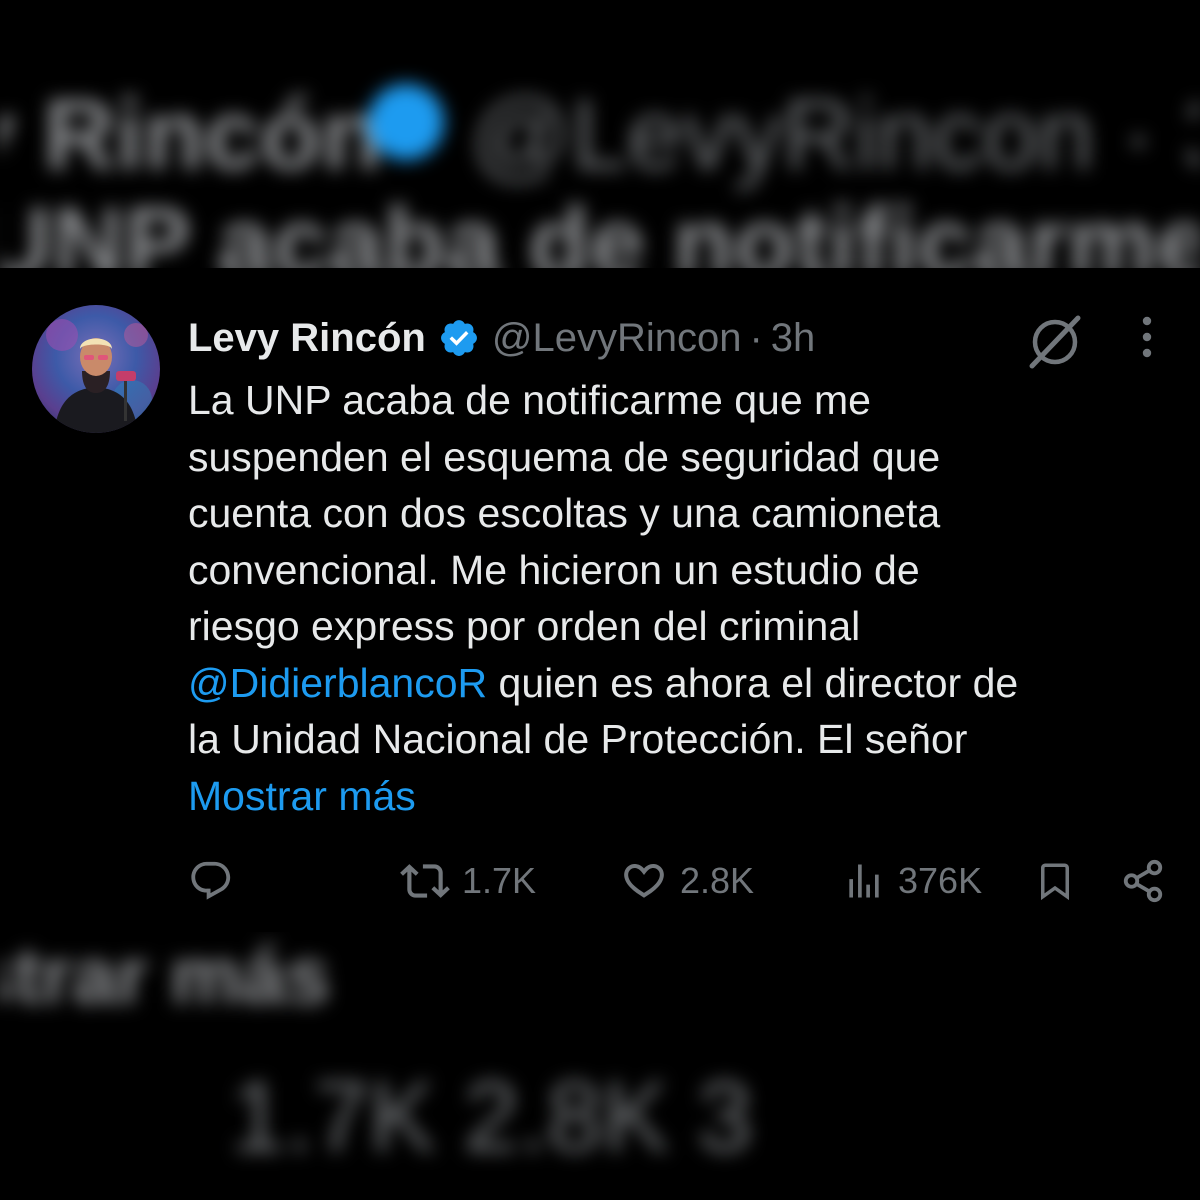  What do you see at coordinates (753, 682) in the screenshot?
I see `tweet-text-segment: quien es ahora el director de` at bounding box center [753, 682].